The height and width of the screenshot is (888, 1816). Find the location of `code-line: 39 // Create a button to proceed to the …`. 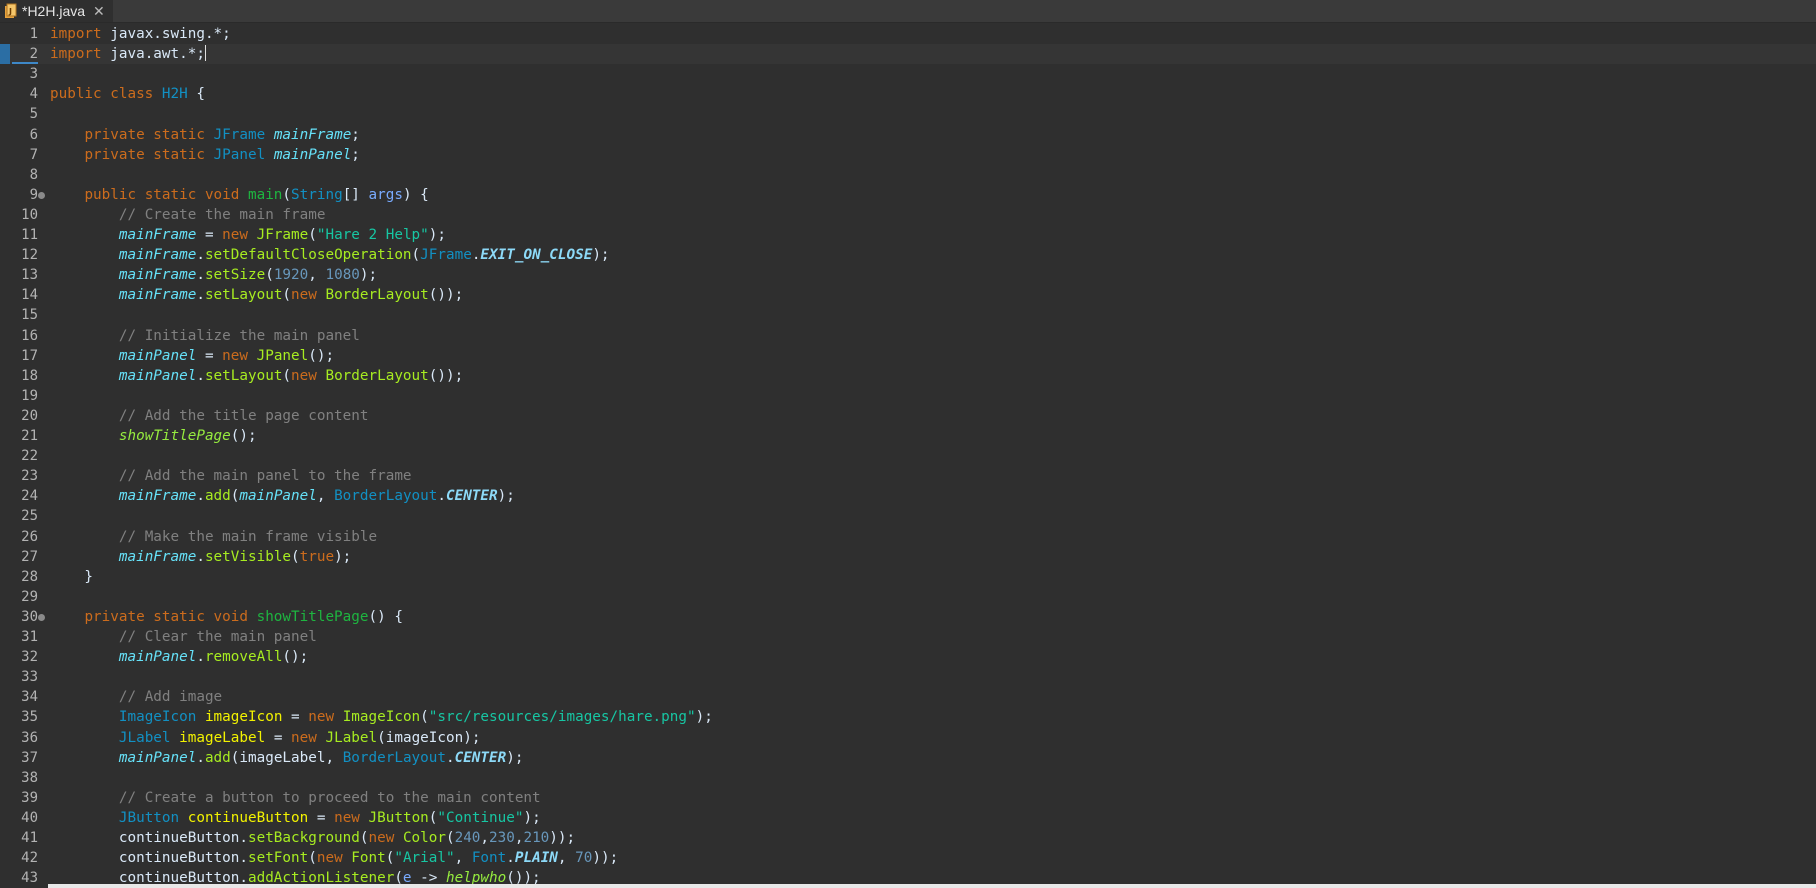

code-line: 39 // Create a button to proceed to the … is located at coordinates (908, 798).